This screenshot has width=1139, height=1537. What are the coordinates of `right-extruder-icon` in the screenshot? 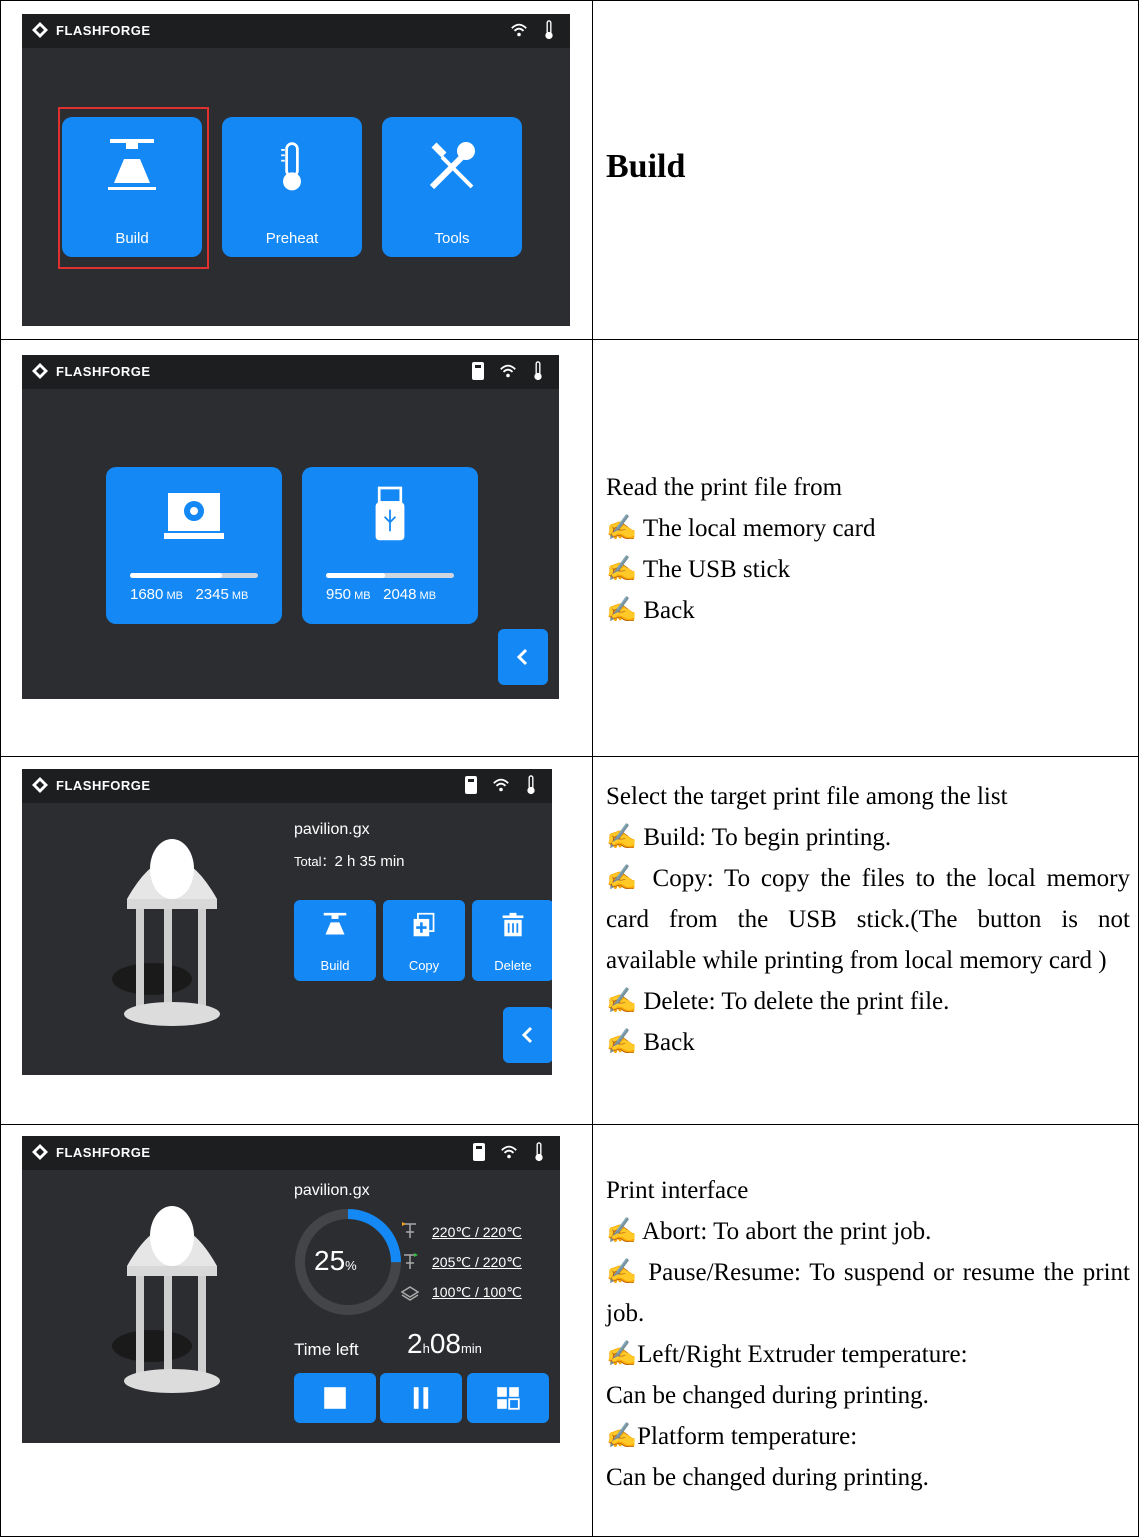 It's located at (411, 1261).